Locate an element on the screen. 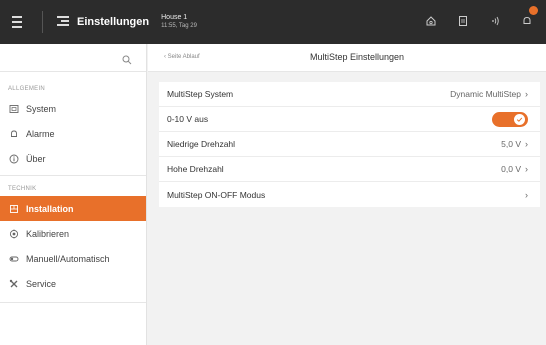 Image resolution: width=546 pixels, height=345 pixels. sidebar-item-label: Über is located at coordinates (36, 158).